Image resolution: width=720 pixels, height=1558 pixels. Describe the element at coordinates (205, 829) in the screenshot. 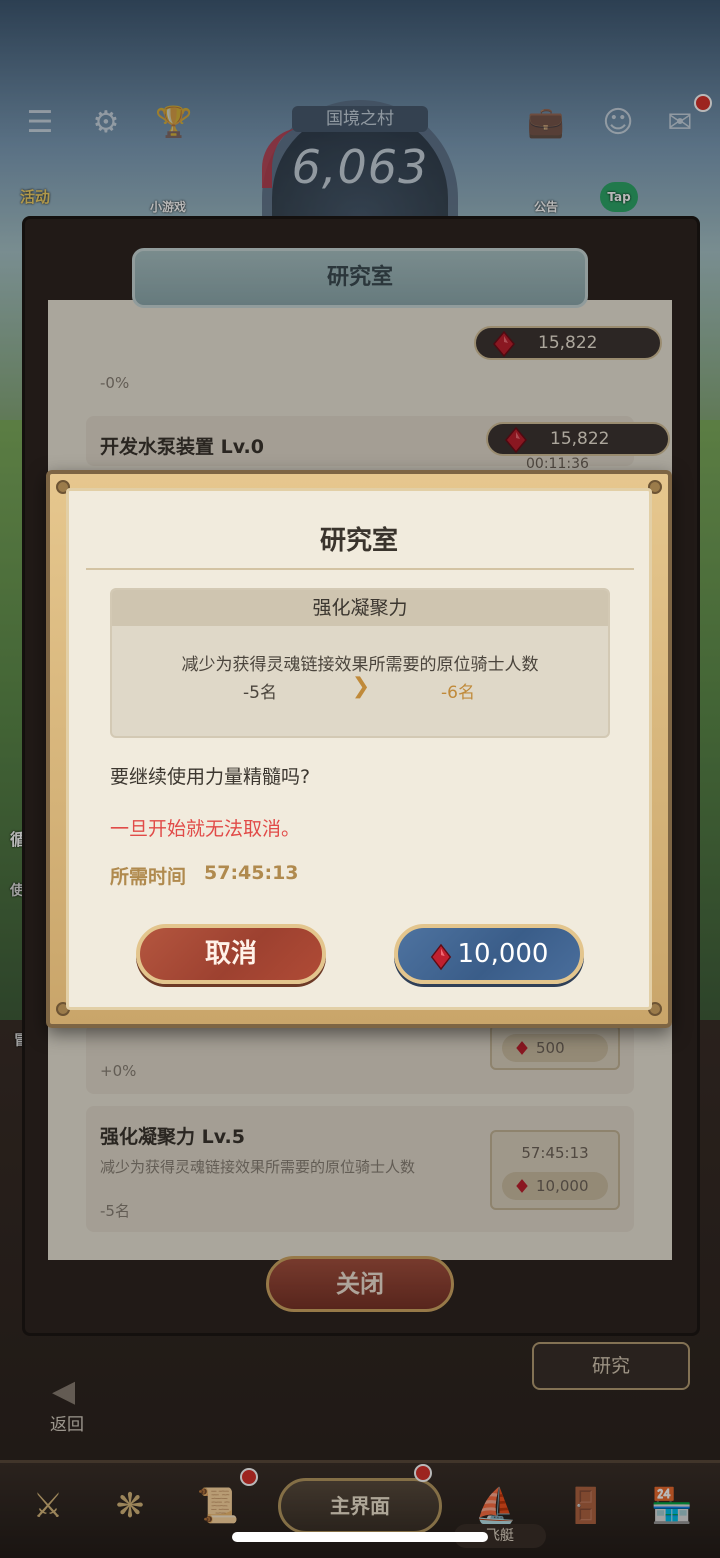

I see `warning-text: 一旦开始就无法取消。` at that location.